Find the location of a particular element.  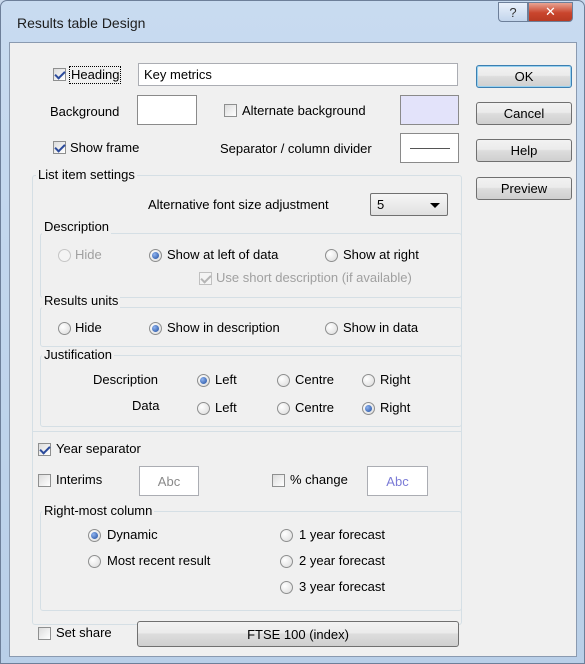

justify-description-centre-radio is located at coordinates (283, 380).